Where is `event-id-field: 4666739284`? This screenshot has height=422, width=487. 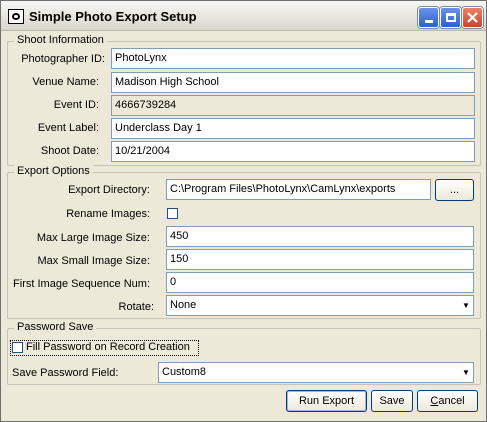
event-id-field: 4666739284 is located at coordinates (293, 105).